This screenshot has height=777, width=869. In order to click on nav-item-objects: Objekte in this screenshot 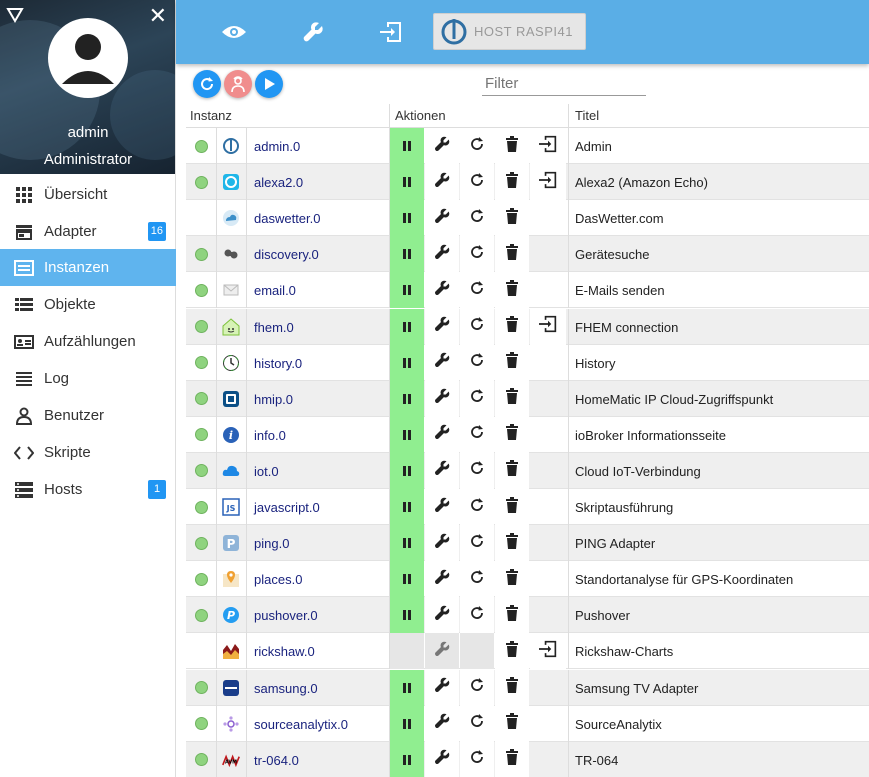, I will do `click(88, 304)`.